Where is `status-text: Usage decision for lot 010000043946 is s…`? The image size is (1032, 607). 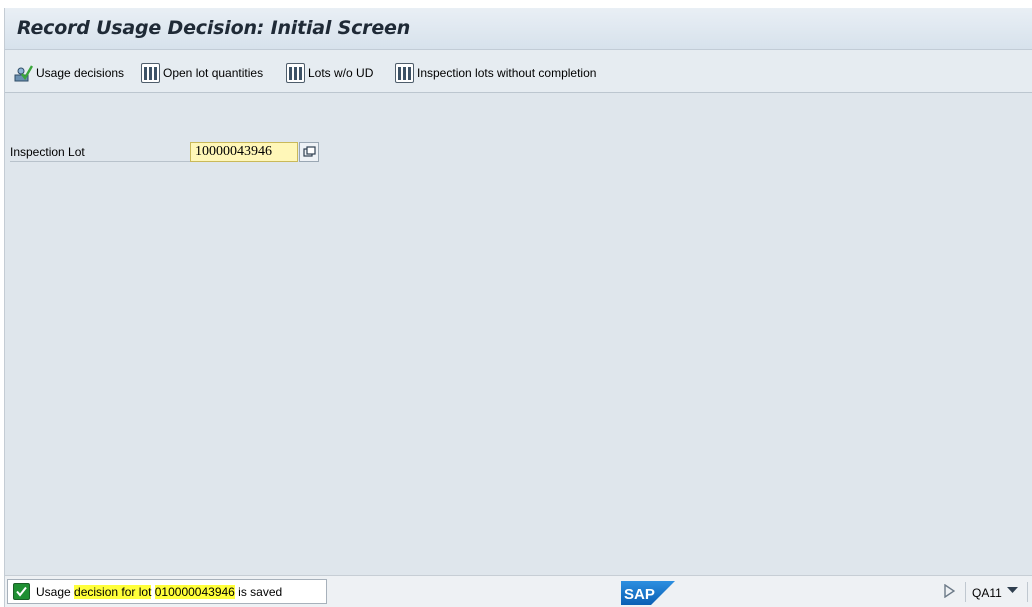
status-text: Usage decision for lot 010000043946 is s… is located at coordinates (159, 591).